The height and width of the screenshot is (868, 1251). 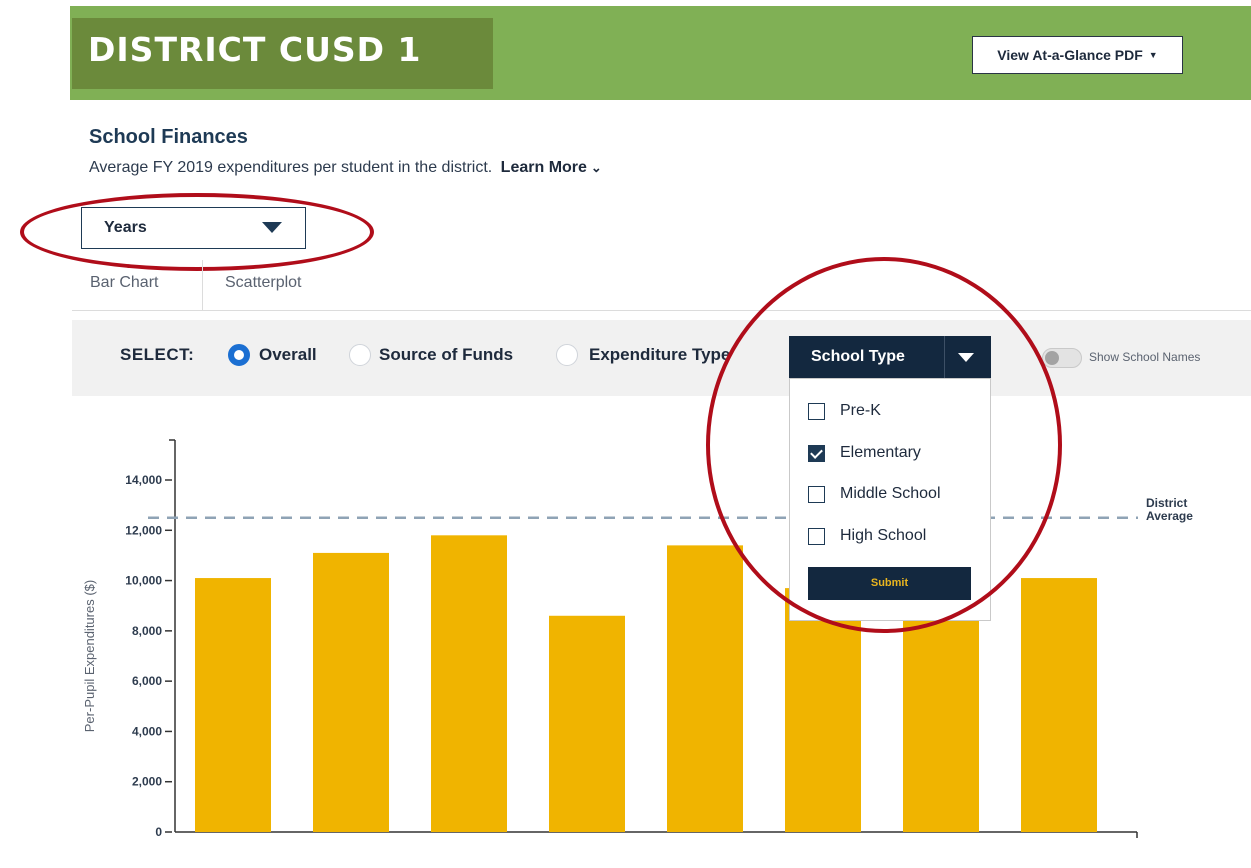 I want to click on y-tick-label: 14,000, so click(x=143, y=480).